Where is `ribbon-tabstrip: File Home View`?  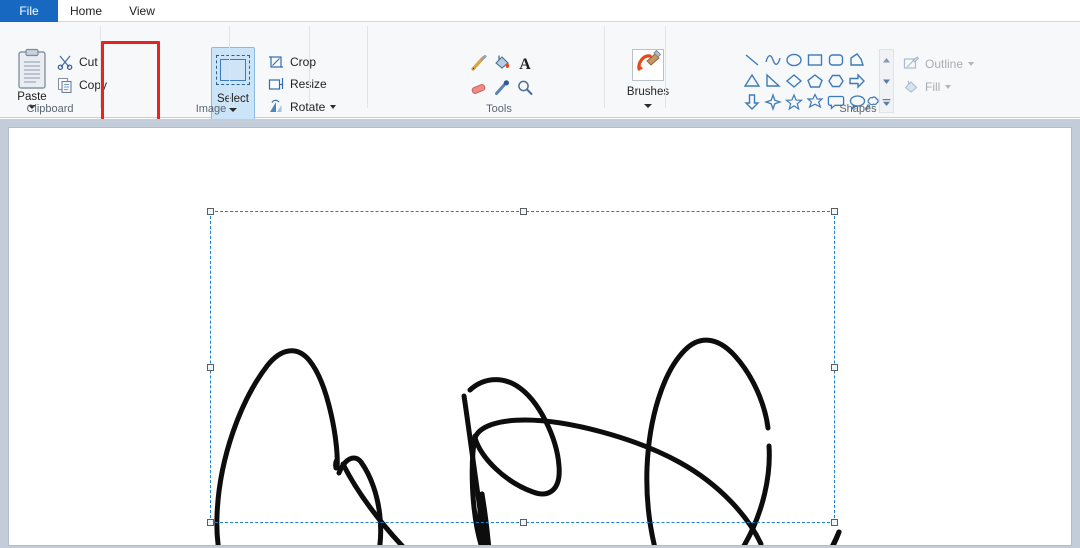
ribbon-tabstrip: File Home View is located at coordinates (540, 11).